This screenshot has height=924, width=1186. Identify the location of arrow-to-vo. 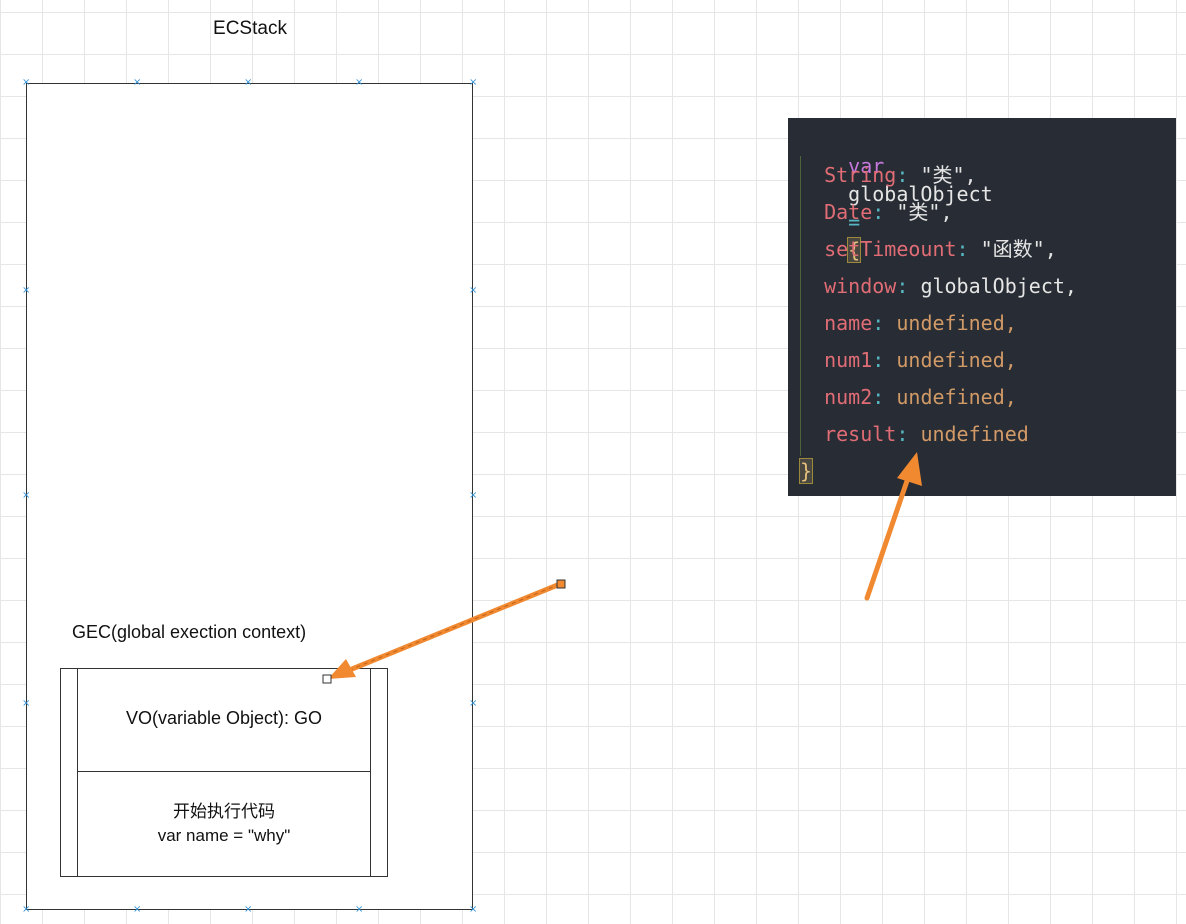
(444, 631).